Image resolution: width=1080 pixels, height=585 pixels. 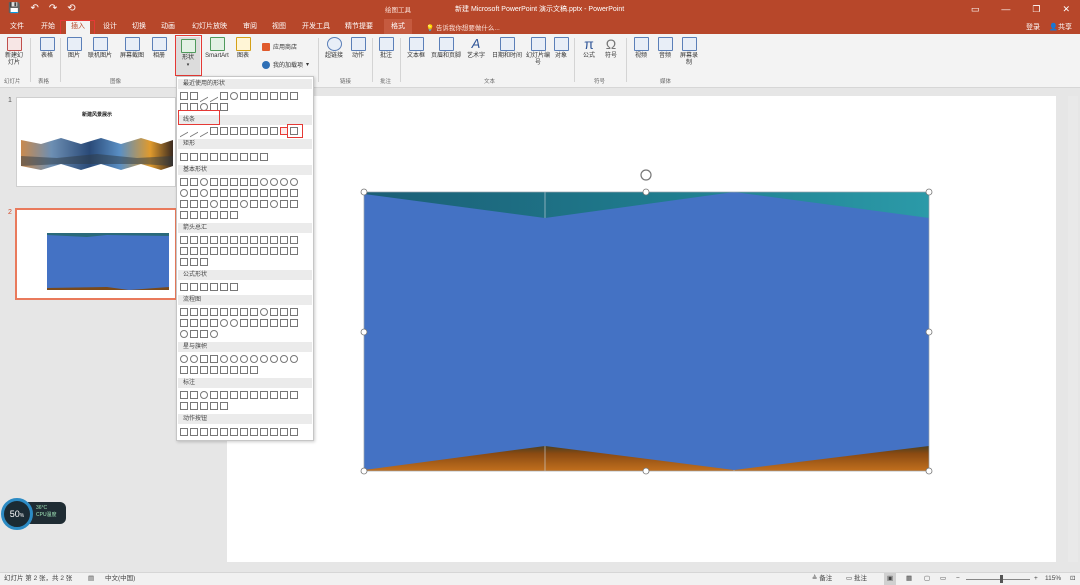 What do you see at coordinates (33, 513) in the screenshot?
I see `cpu-monitor-widget: 36°C CPU温度 50%` at bounding box center [33, 513].